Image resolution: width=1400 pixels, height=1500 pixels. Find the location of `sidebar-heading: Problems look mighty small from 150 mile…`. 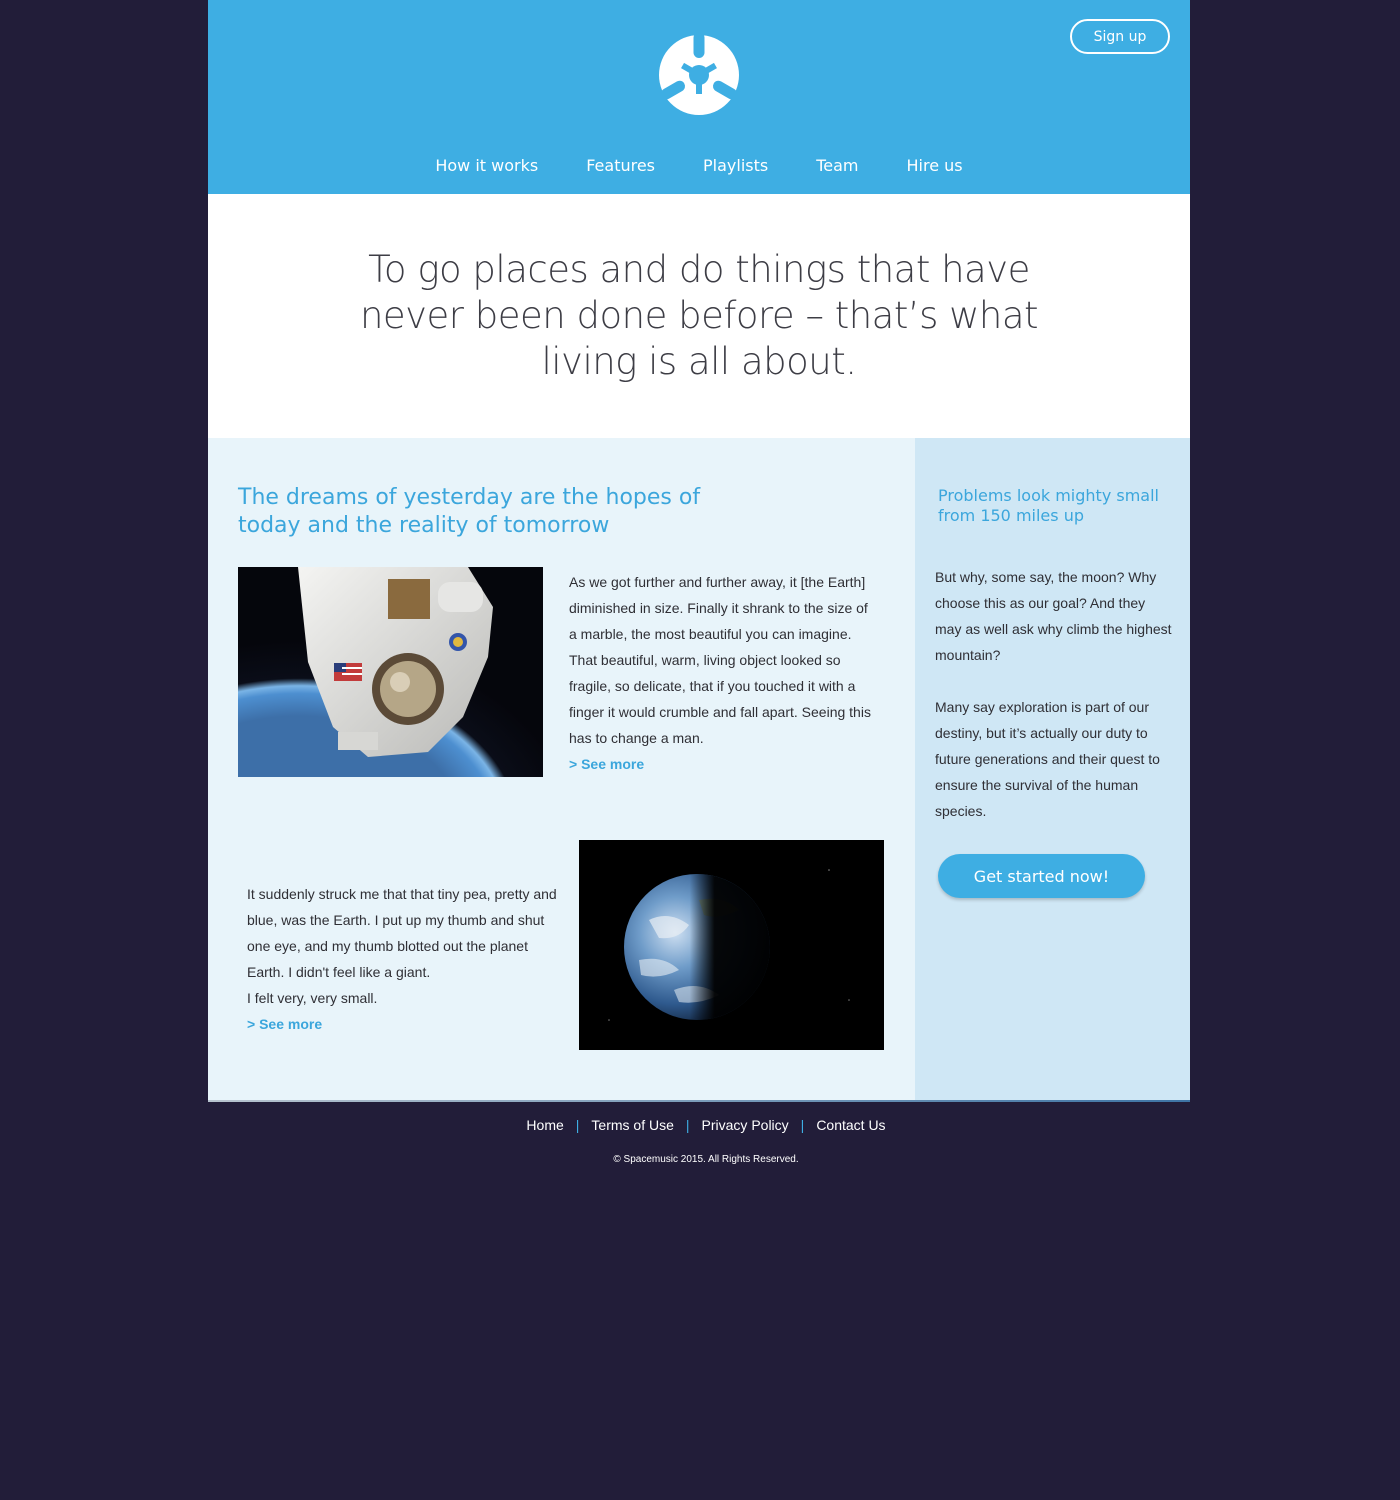

sidebar-heading: Problems look mighty small from 150 mile… is located at coordinates (1048, 505).